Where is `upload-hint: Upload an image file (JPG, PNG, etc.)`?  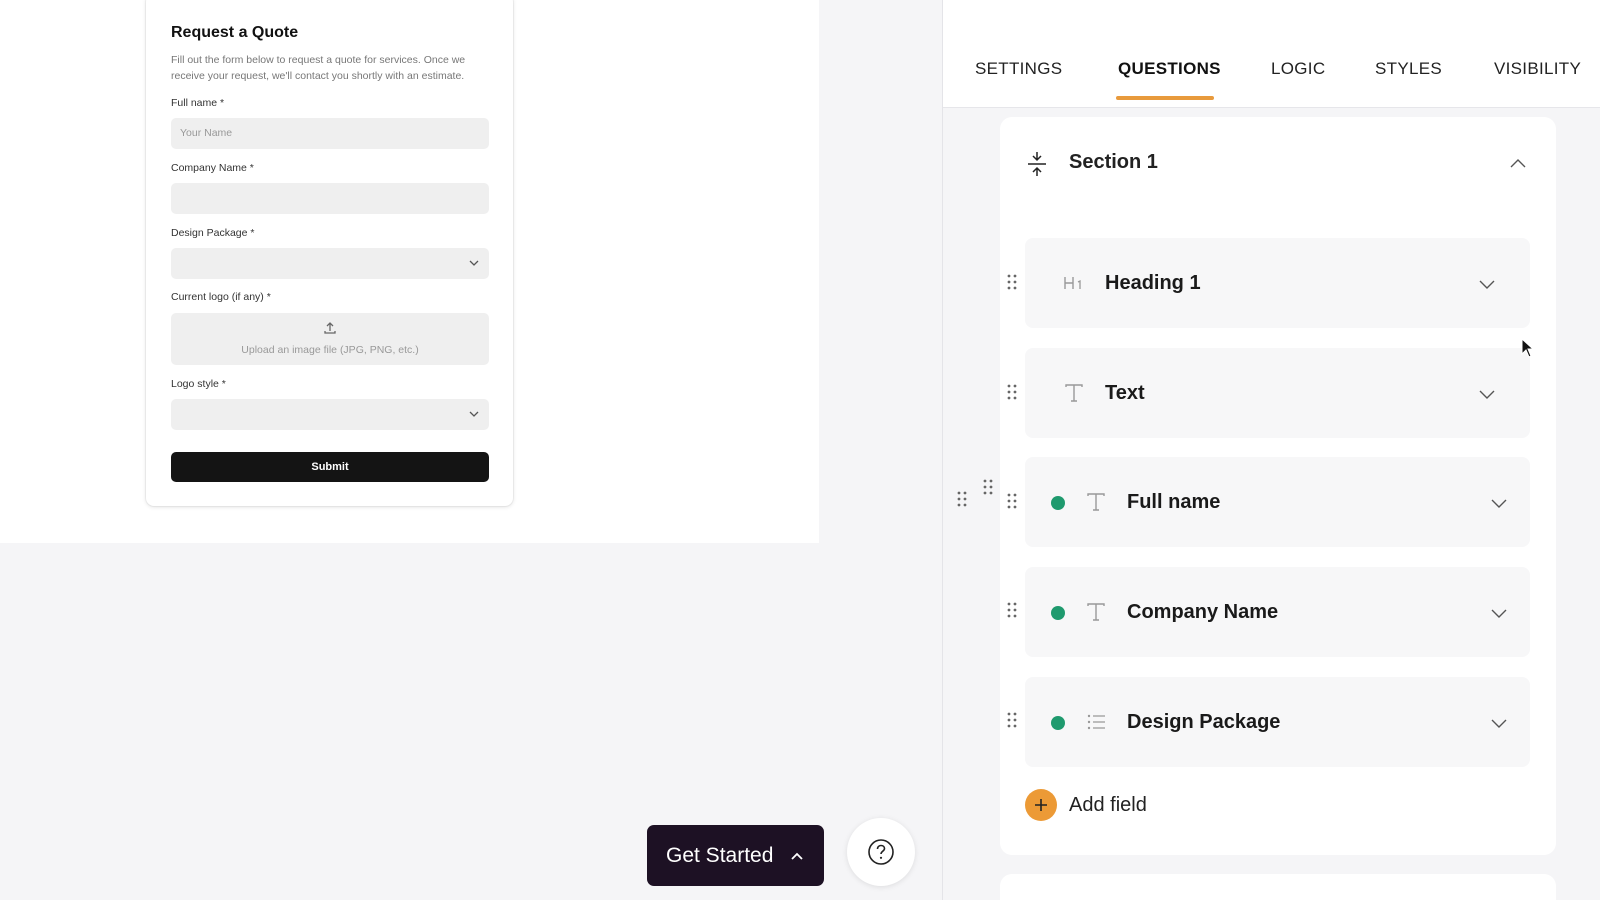
upload-hint: Upload an image file (JPG, PNG, etc.) is located at coordinates (330, 350).